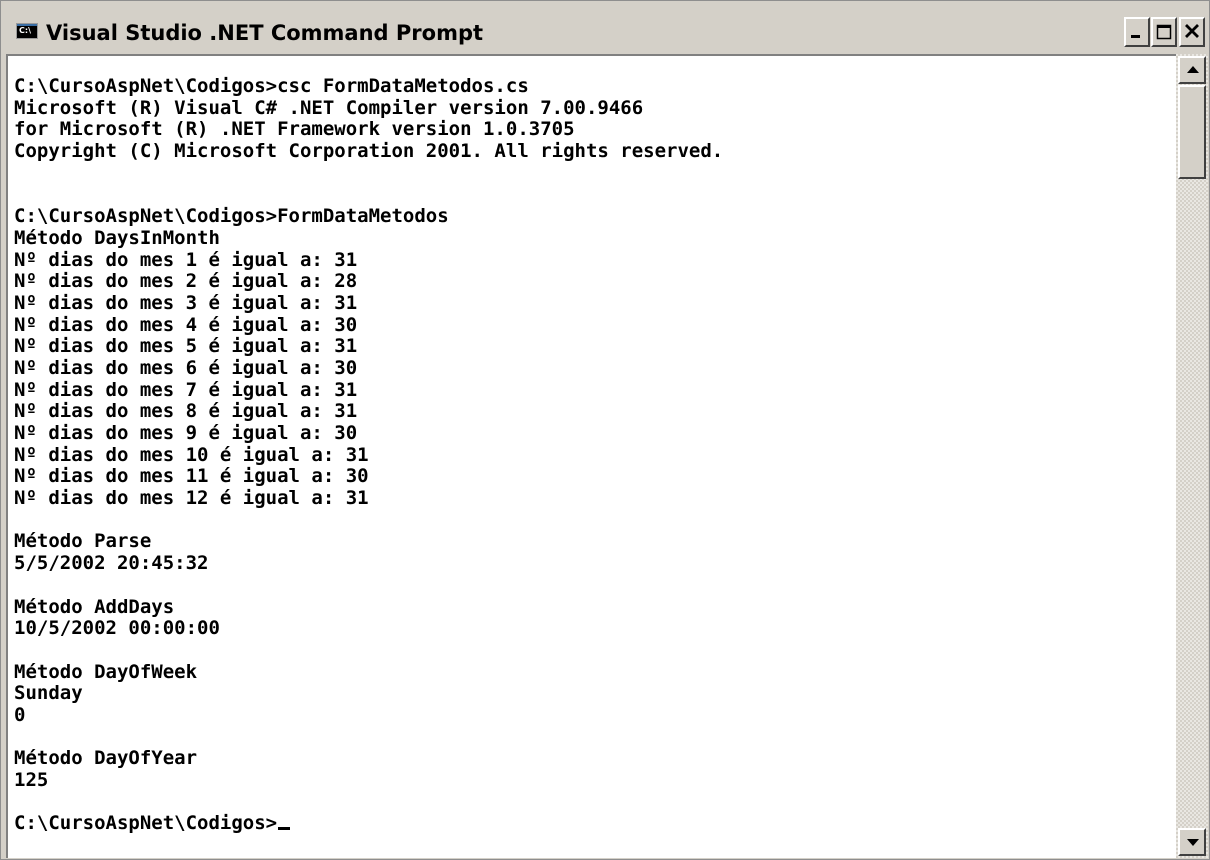  Describe the element at coordinates (186, 389) in the screenshot. I see `console-line: Nº dias do mes 7 é igual a: 31` at that location.